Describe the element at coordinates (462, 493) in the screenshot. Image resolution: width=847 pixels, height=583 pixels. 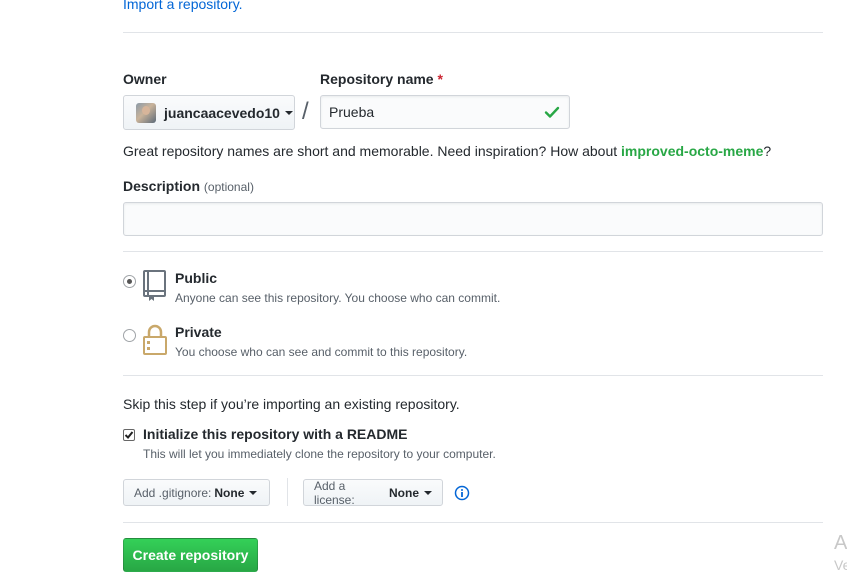
I see `info-icon` at that location.